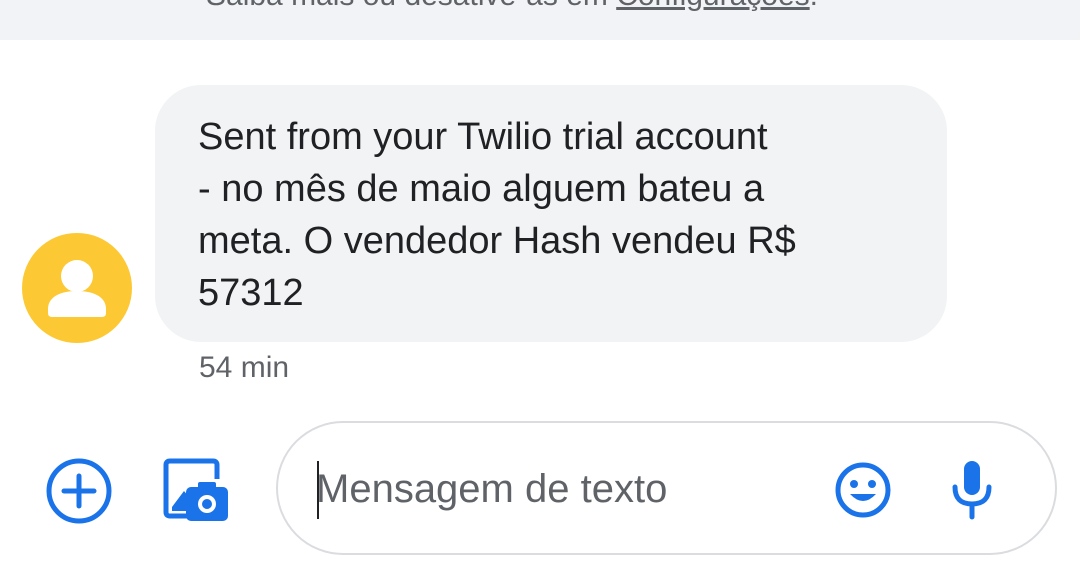 Image resolution: width=1080 pixels, height=578 pixels. I want to click on text-cursor, so click(318, 490).